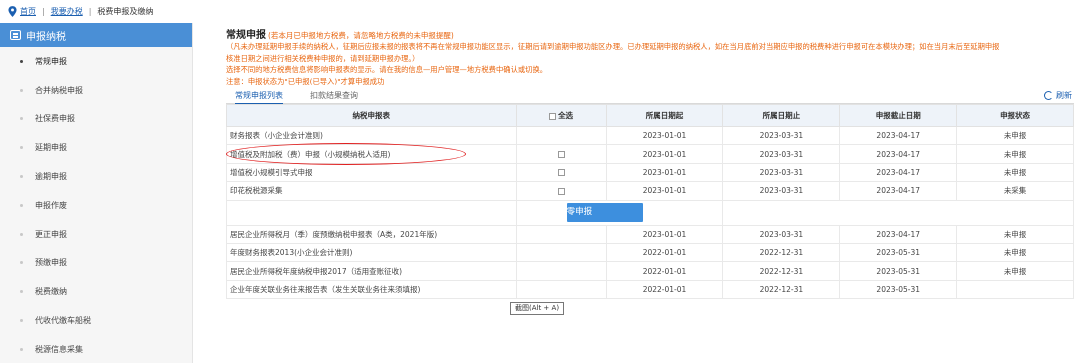 The width and height of the screenshot is (1080, 363). Describe the element at coordinates (650, 212) in the screenshot. I see `zero-declaration-row: 零申报` at that location.